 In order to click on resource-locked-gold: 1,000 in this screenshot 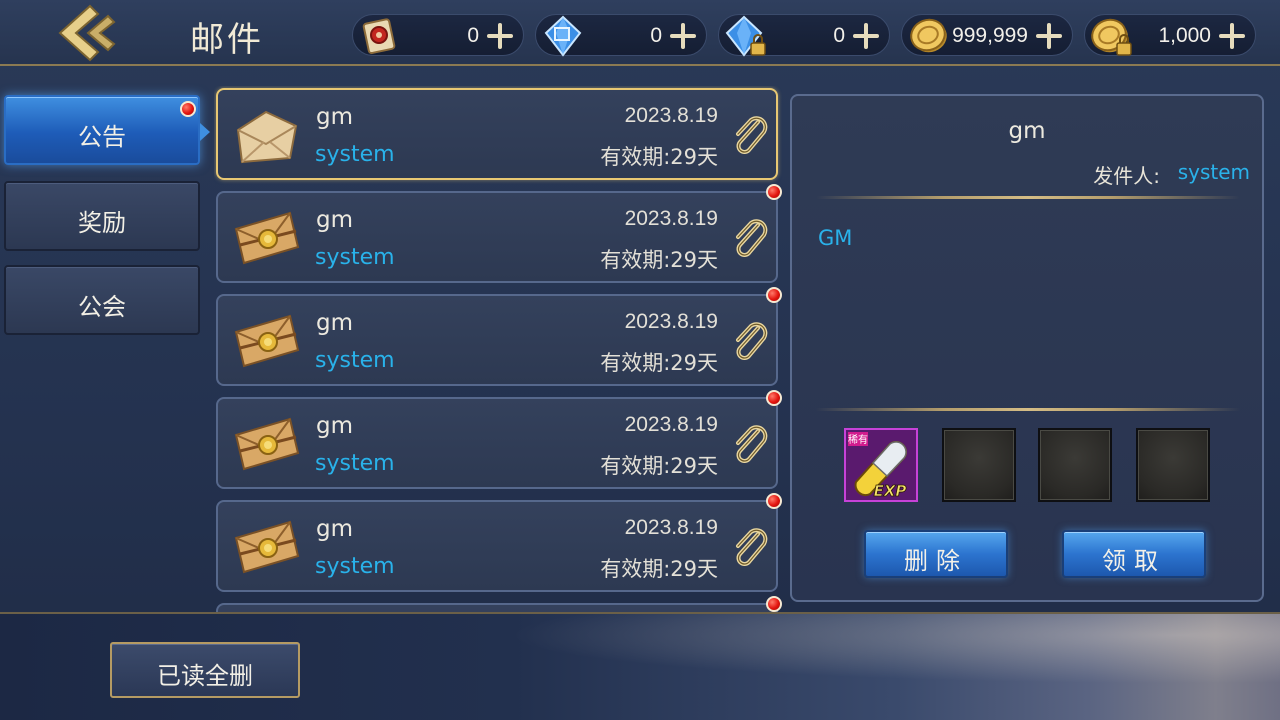, I will do `click(1170, 35)`.